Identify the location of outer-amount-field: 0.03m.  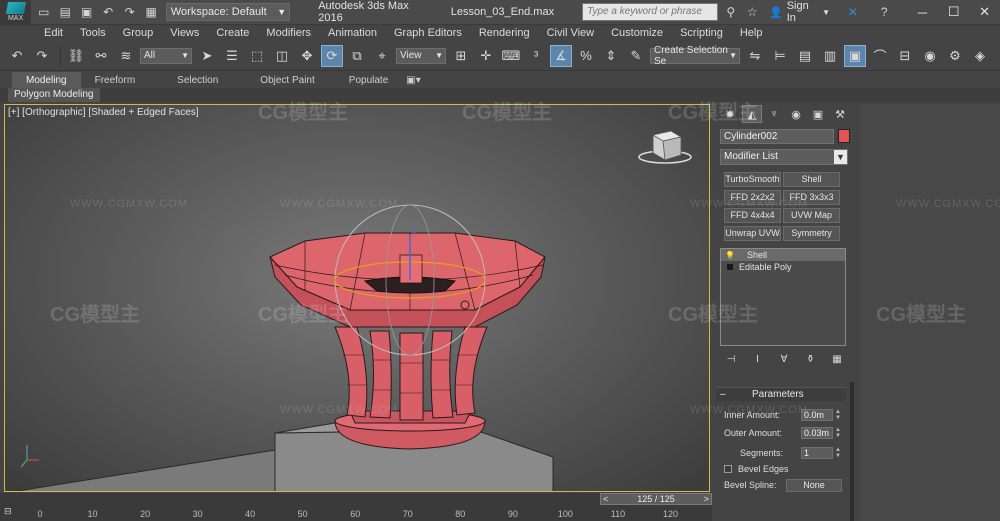
(817, 433).